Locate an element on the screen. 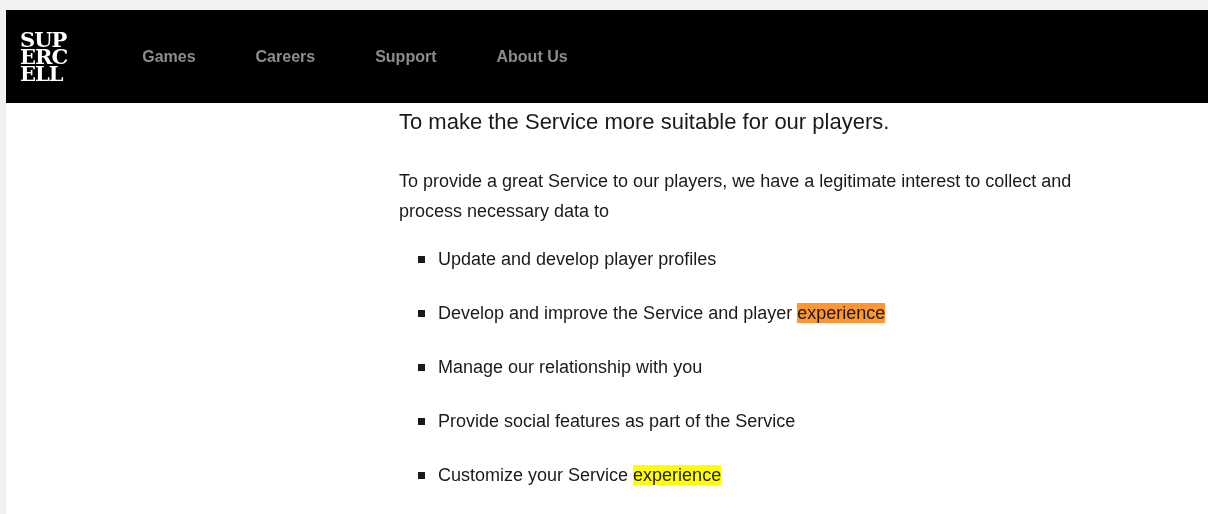  list-item-text: Provide social features as part of the Service is located at coordinates (617, 421).